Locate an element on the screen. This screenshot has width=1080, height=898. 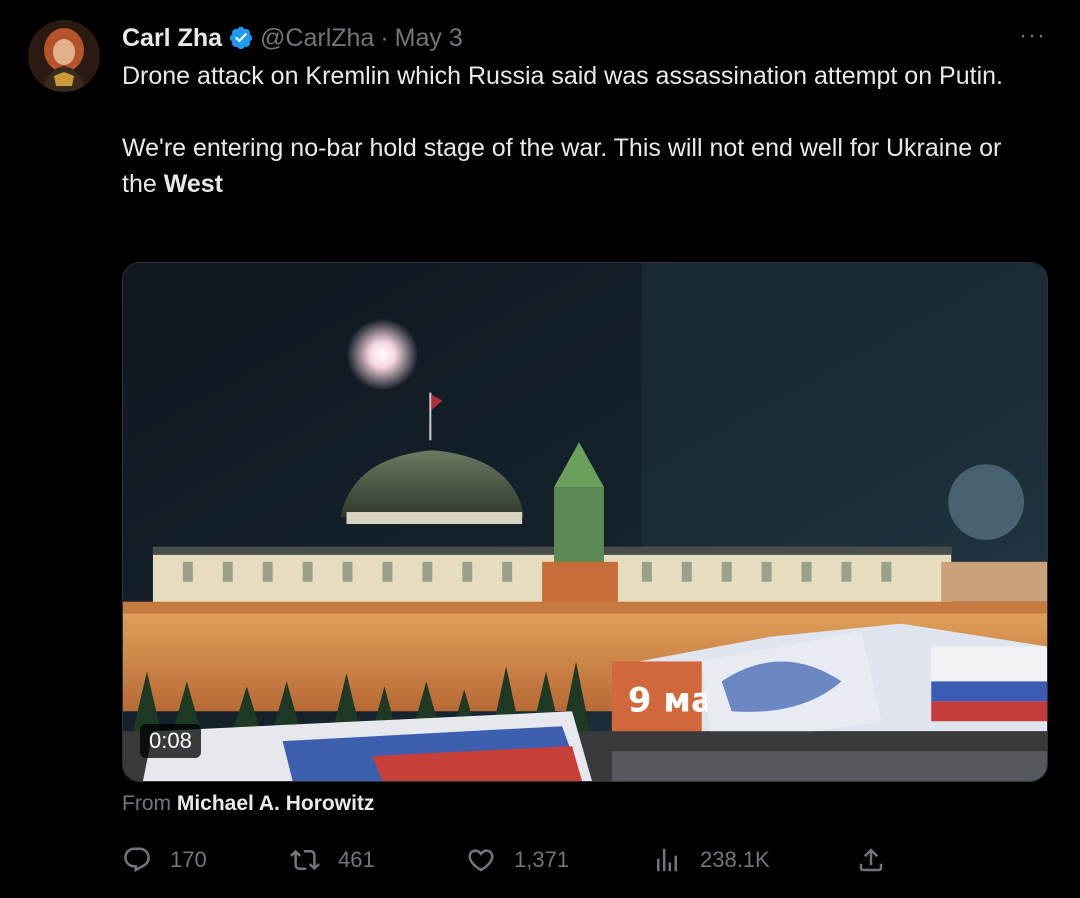
verified-badge-icon is located at coordinates (241, 38).